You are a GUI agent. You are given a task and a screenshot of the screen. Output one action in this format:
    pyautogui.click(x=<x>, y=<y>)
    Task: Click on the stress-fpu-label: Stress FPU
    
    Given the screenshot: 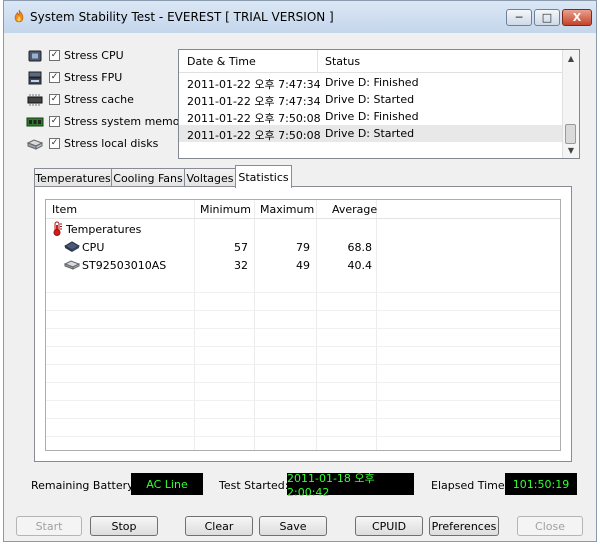 What is the action you would take?
    pyautogui.click(x=93, y=77)
    